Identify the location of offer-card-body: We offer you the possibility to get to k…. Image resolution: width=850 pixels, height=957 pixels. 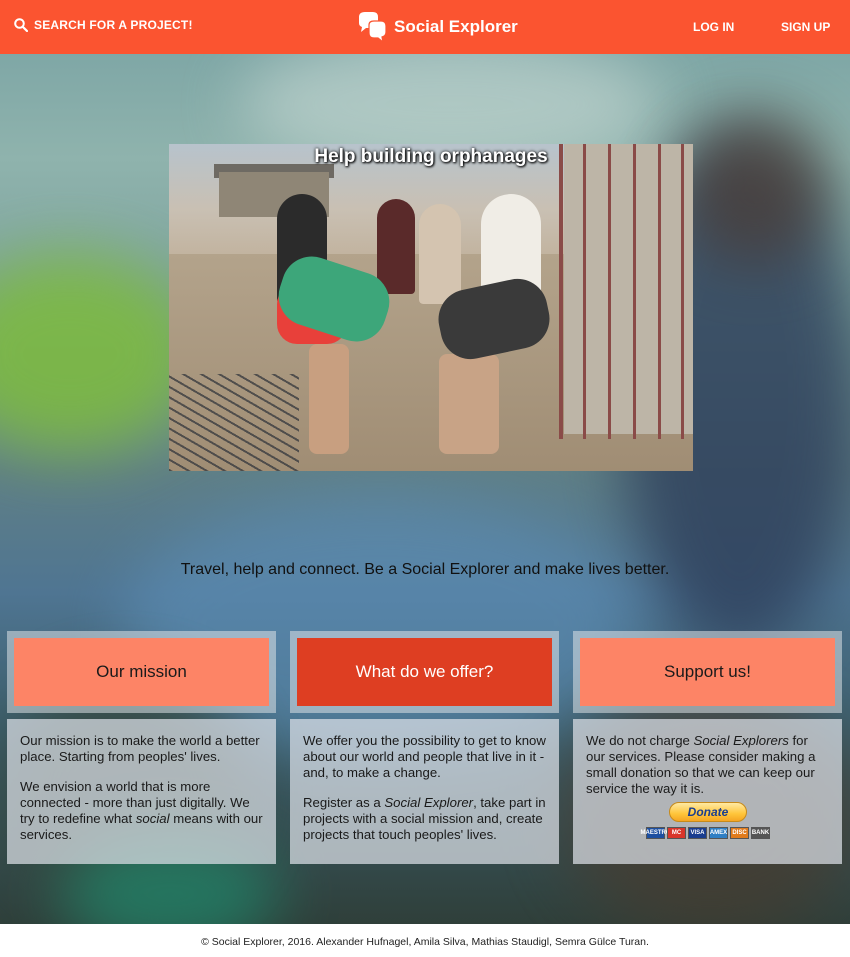
(424, 791).